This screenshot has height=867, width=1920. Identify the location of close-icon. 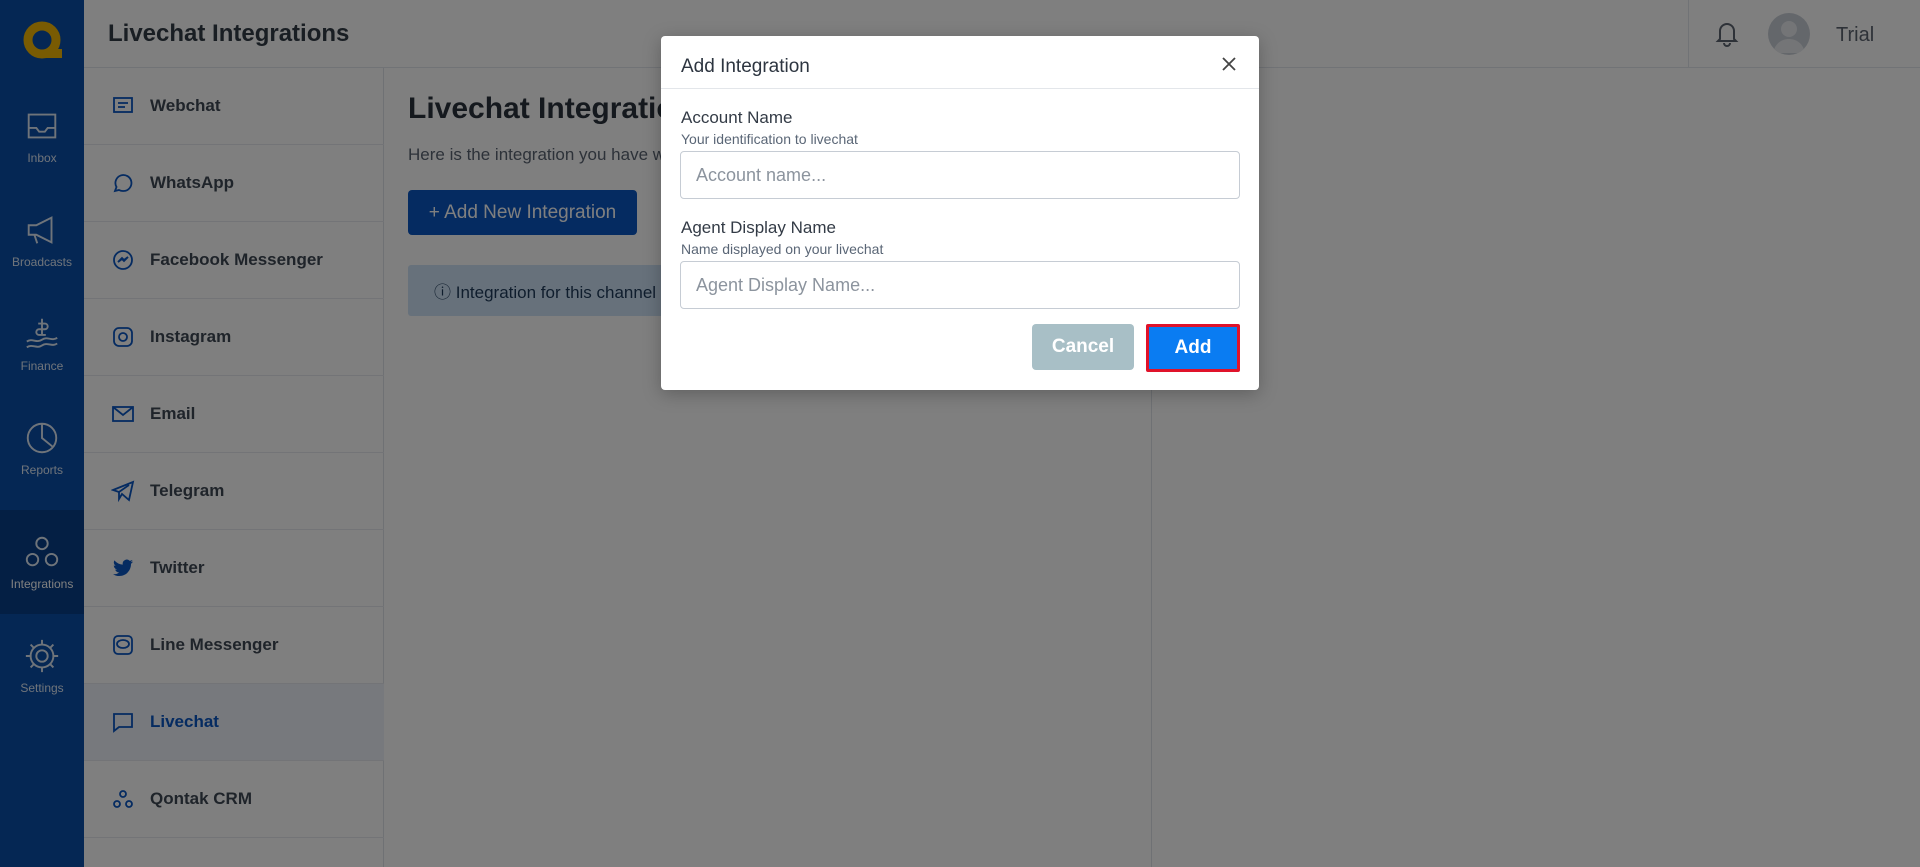
(1229, 64).